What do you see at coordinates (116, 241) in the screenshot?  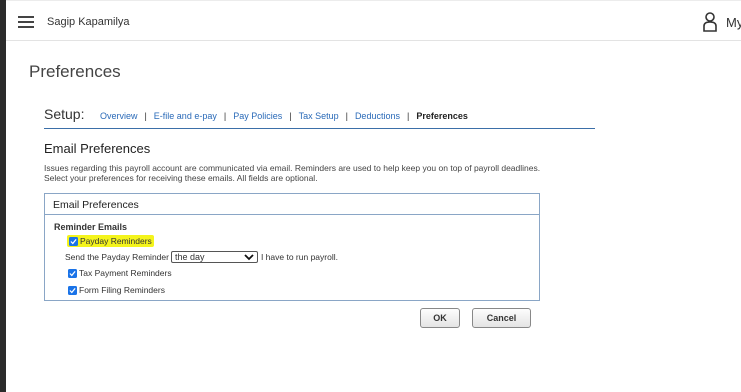 I see `payday-reminders-label: Payday Reminders` at bounding box center [116, 241].